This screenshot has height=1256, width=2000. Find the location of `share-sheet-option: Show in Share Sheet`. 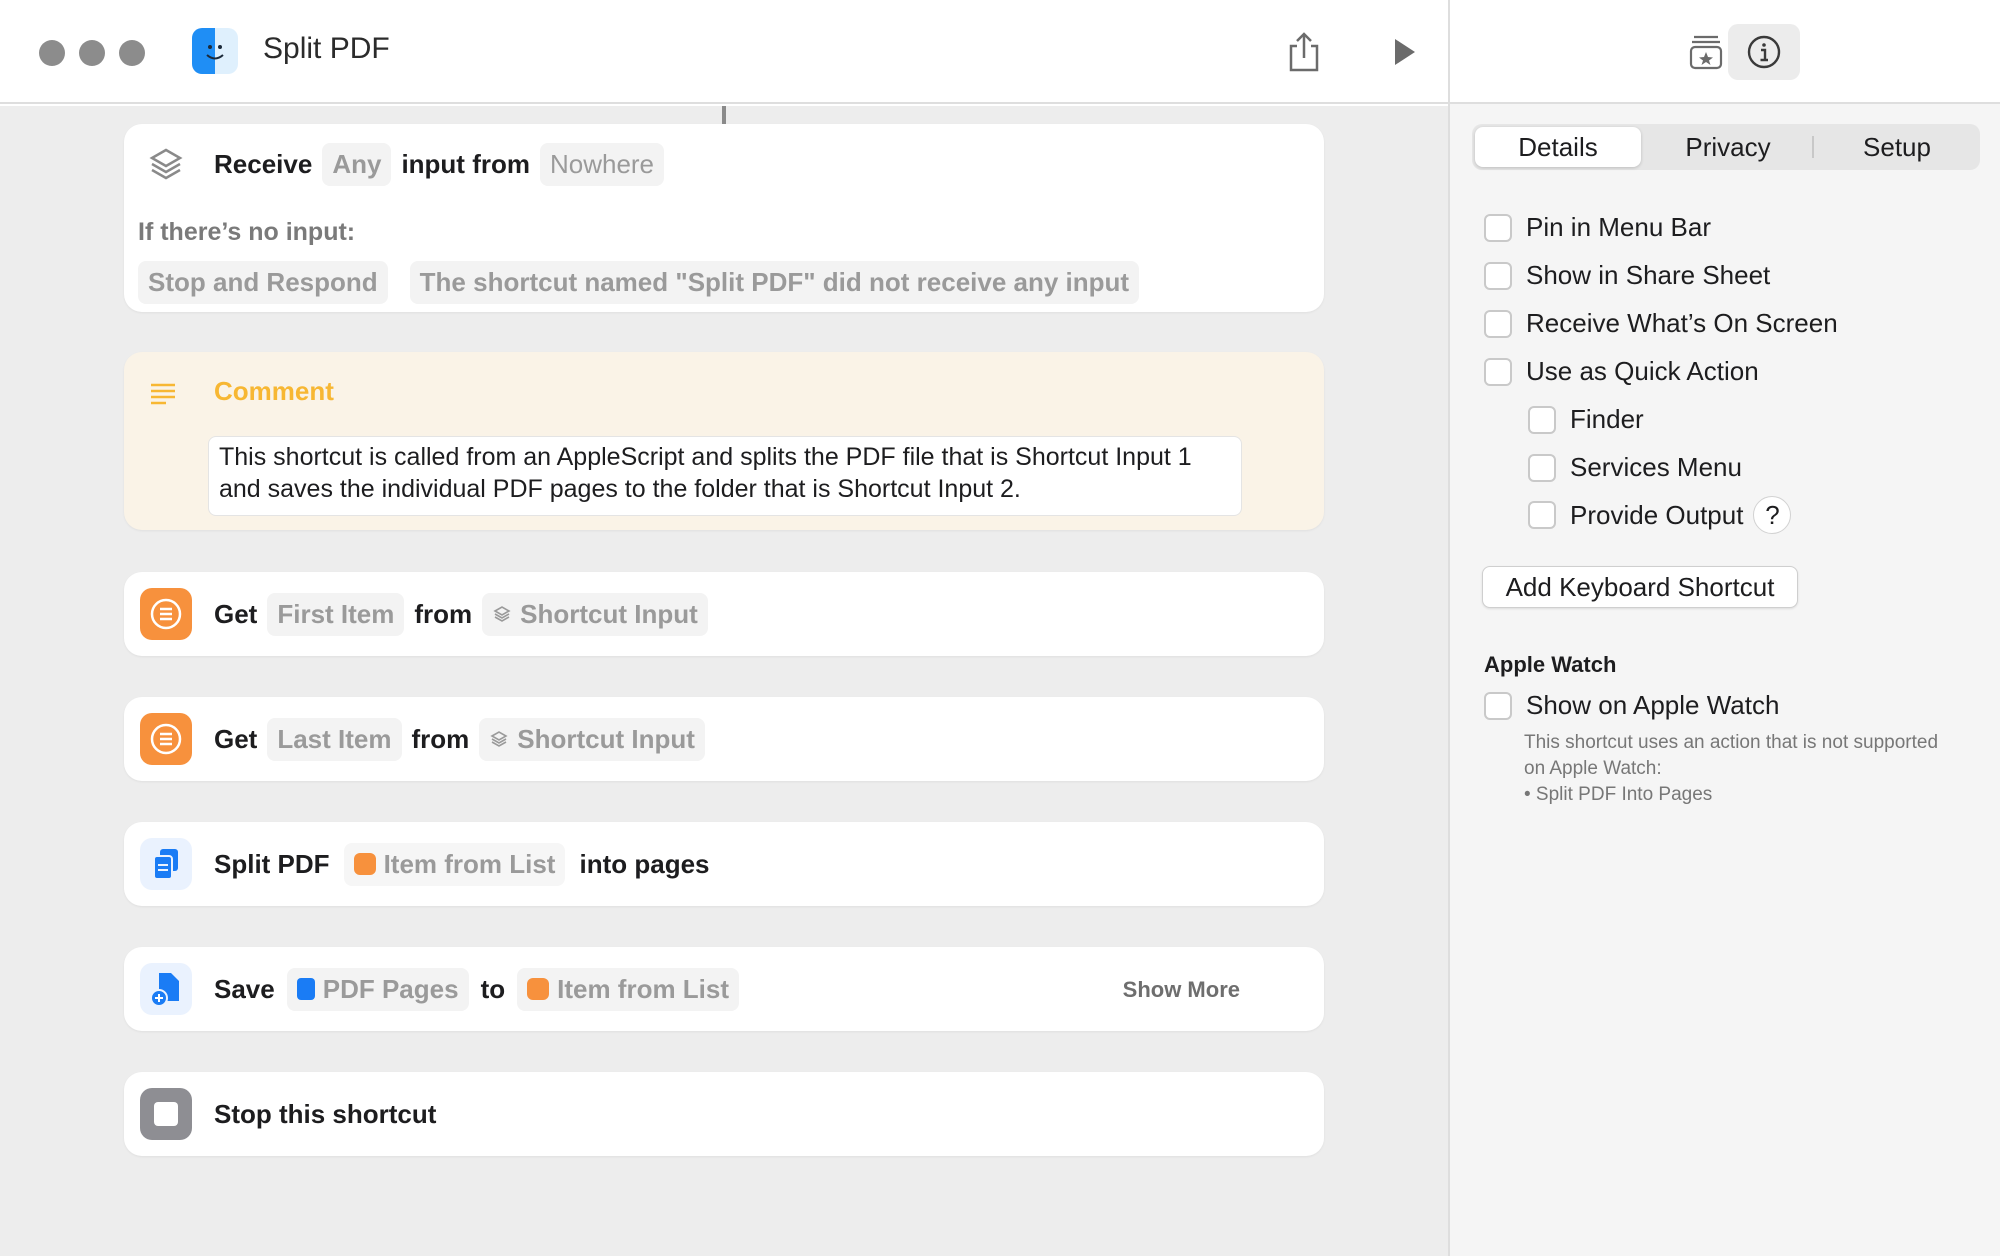

share-sheet-option: Show in Share Sheet is located at coordinates (1627, 275).